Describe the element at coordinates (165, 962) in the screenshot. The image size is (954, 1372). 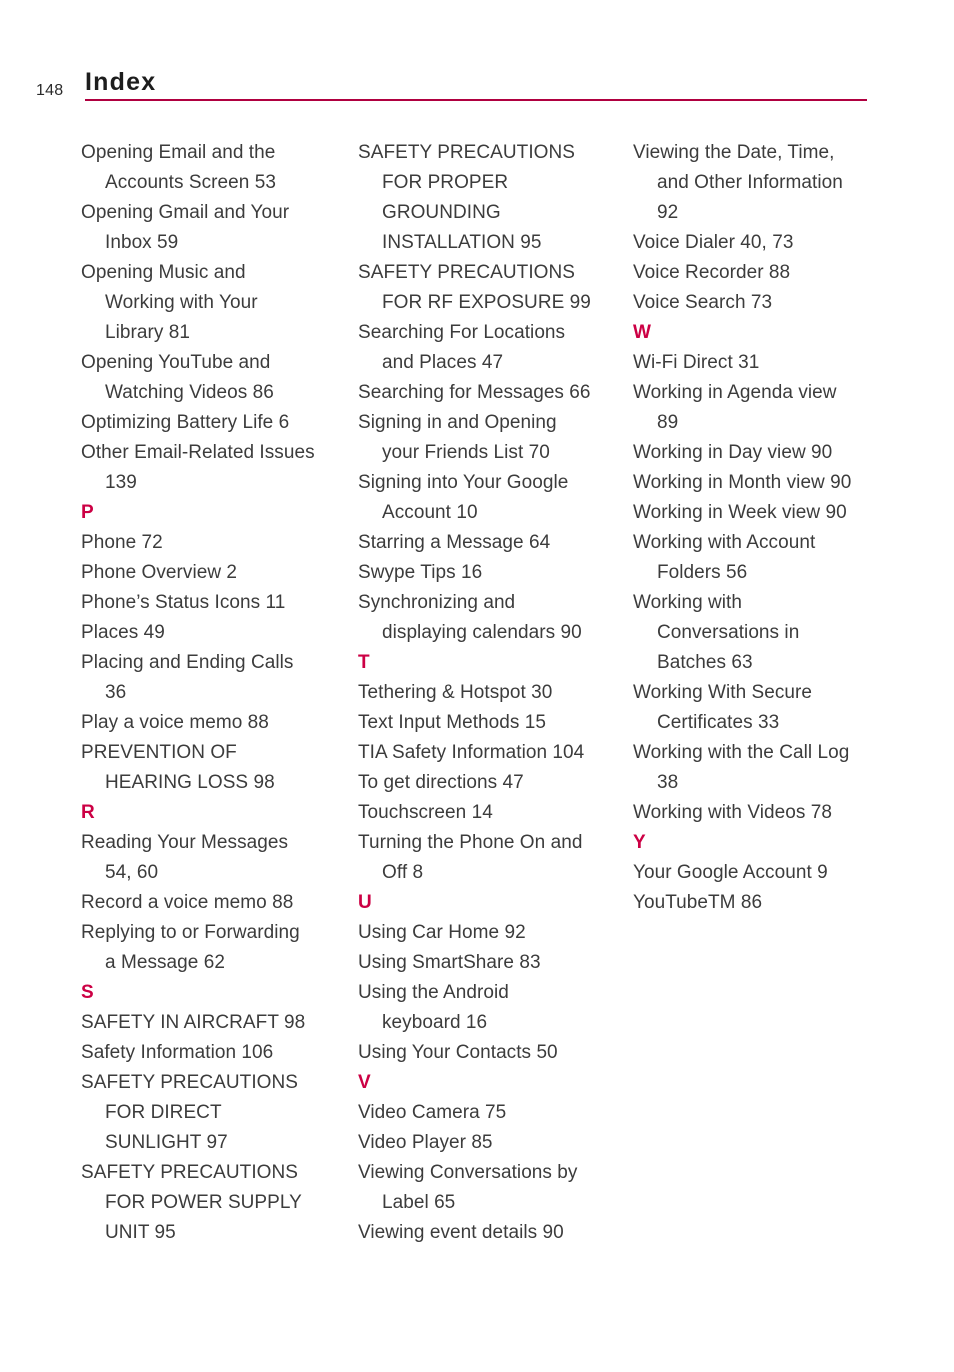
I see `index-entry-line: a Message 62` at that location.